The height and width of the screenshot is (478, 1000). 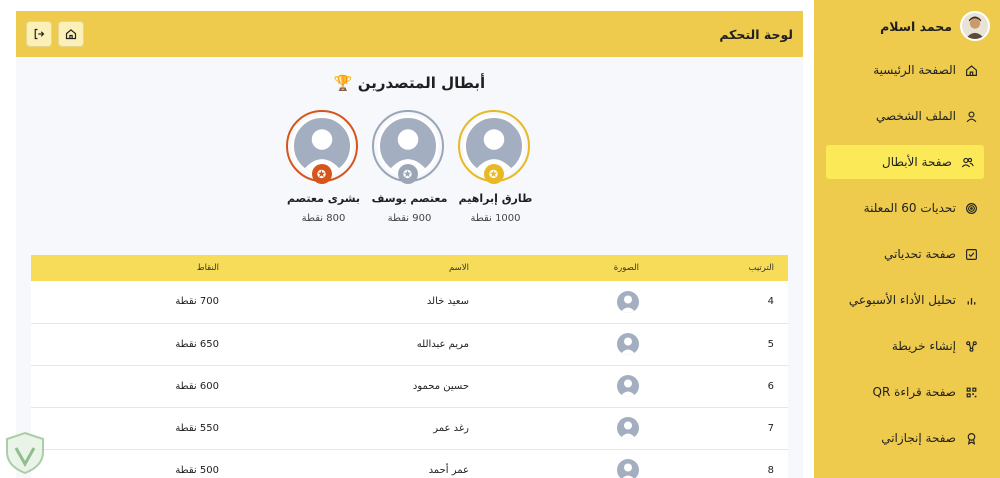 I want to click on row-name: رغد عمر, so click(x=451, y=428).